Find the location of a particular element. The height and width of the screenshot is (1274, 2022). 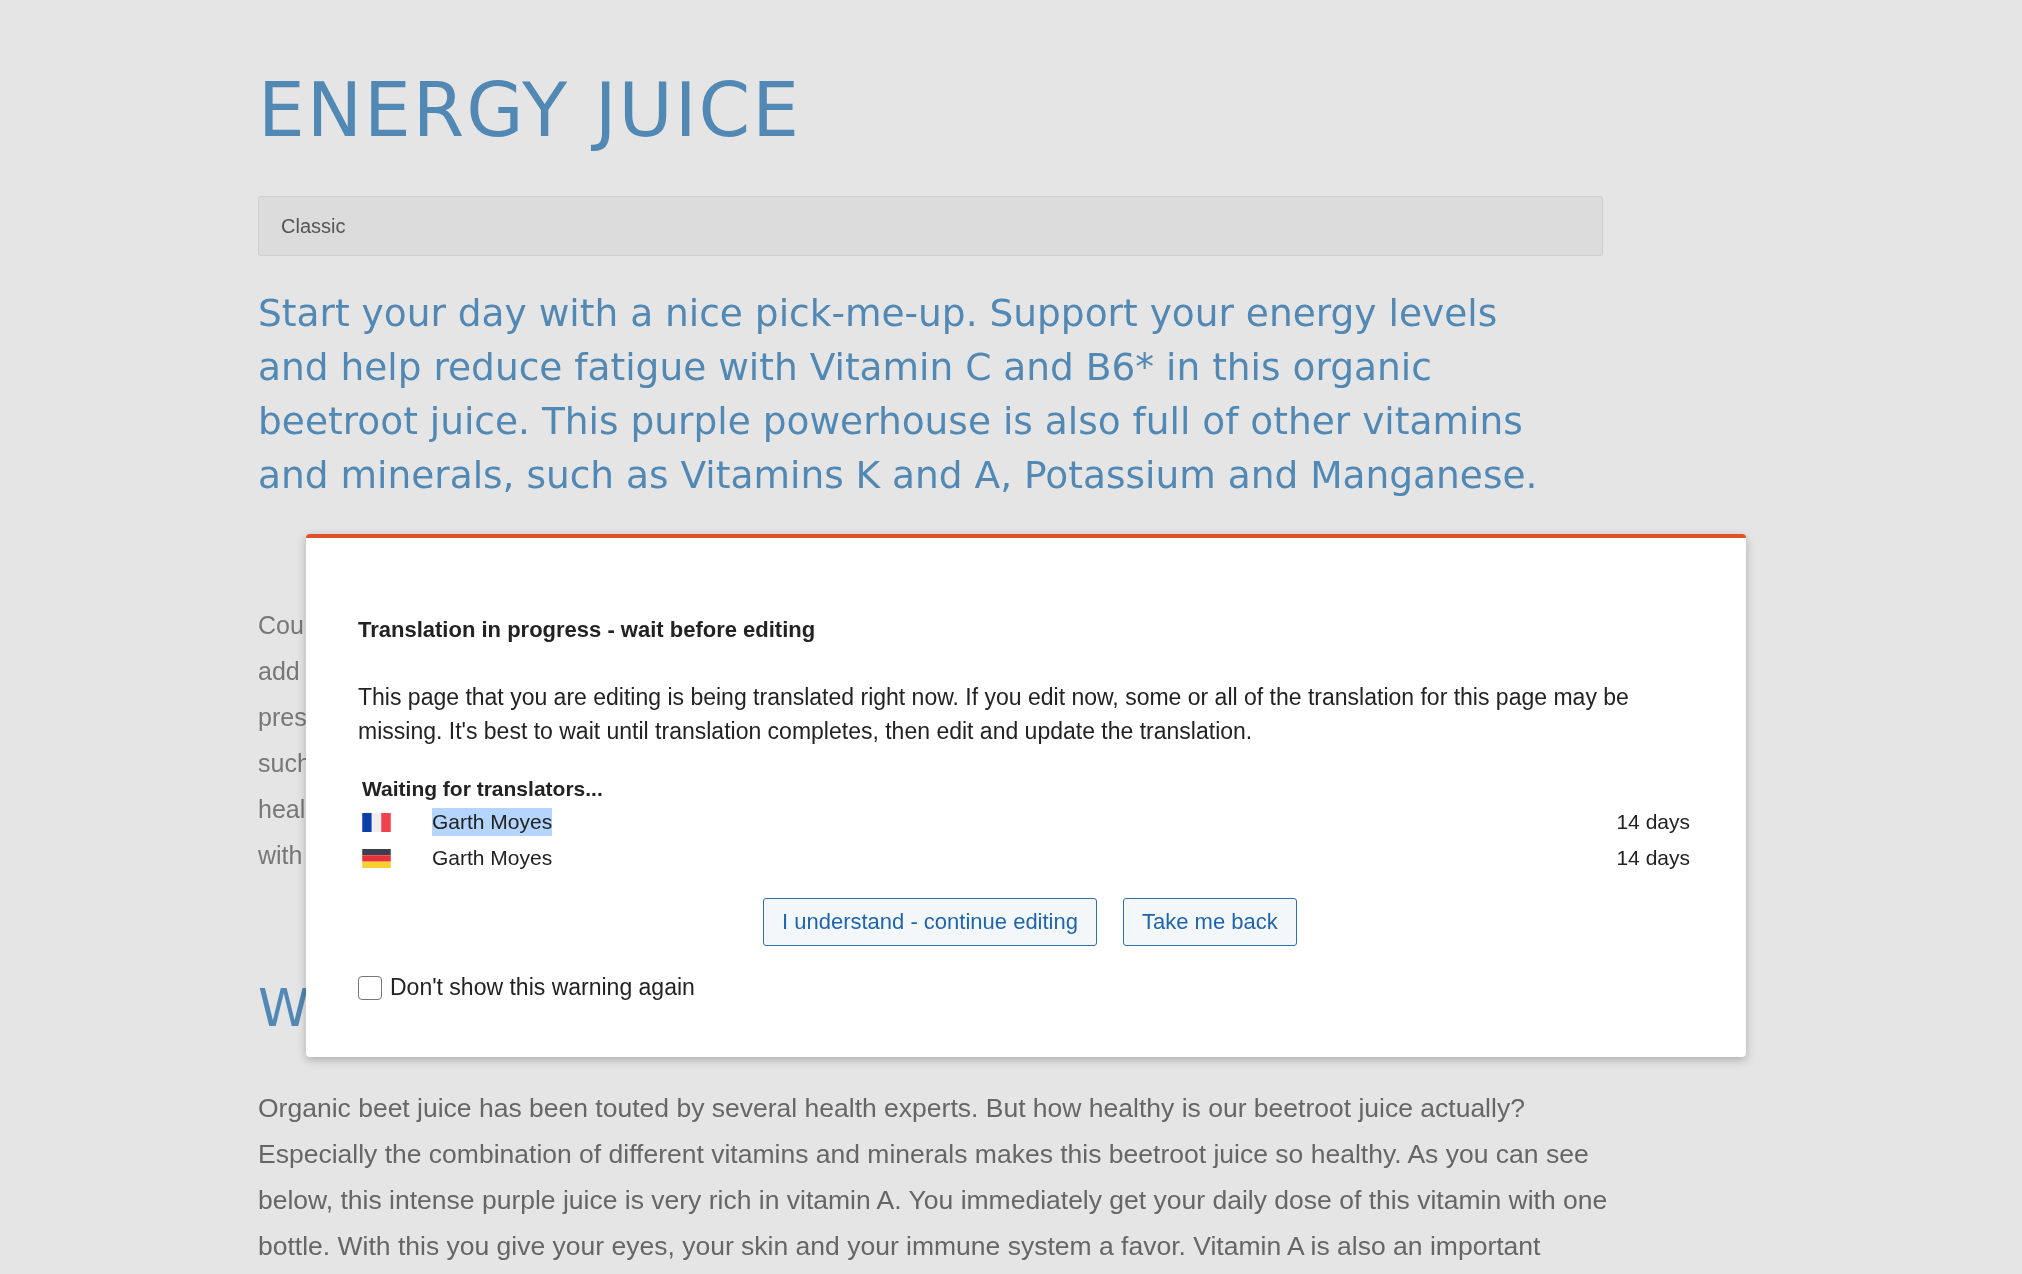

intro-text: beetroot juice. This purple powerhouse is also full of other vitamins is located at coordinates (890, 421).